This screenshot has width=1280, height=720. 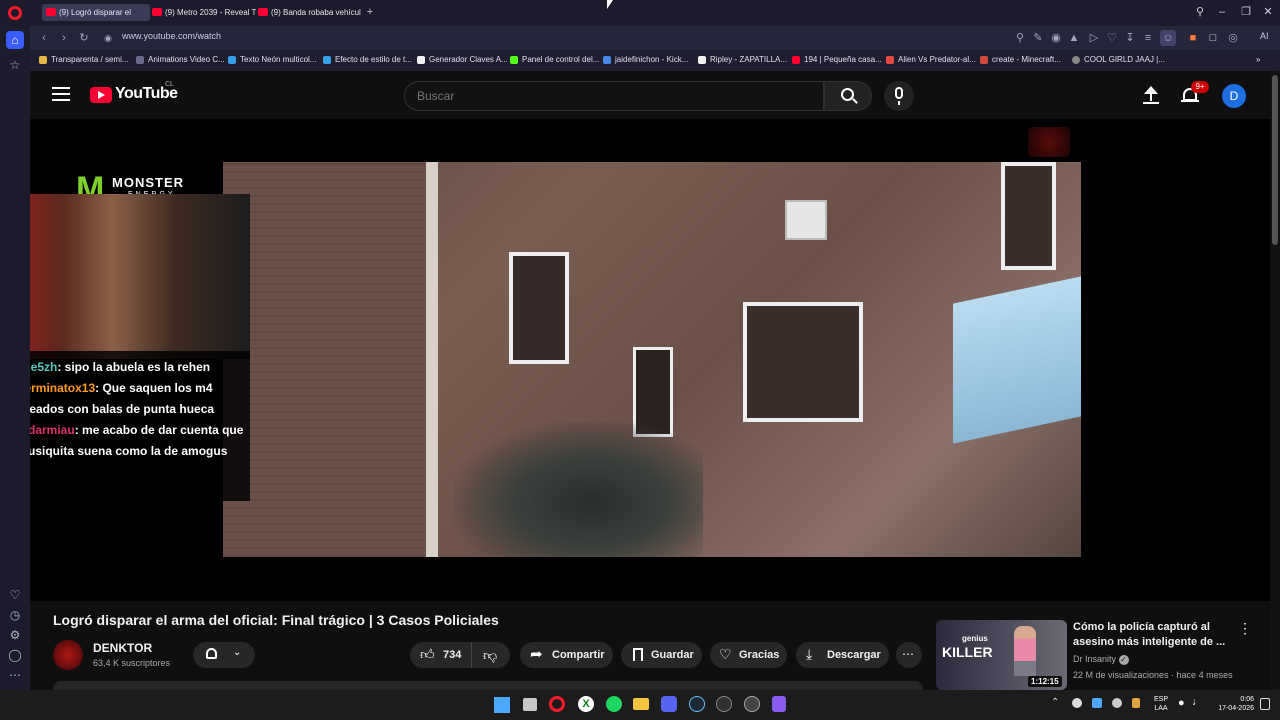 What do you see at coordinates (1074, 38) in the screenshot?
I see `shield-icon: ▲` at bounding box center [1074, 38].